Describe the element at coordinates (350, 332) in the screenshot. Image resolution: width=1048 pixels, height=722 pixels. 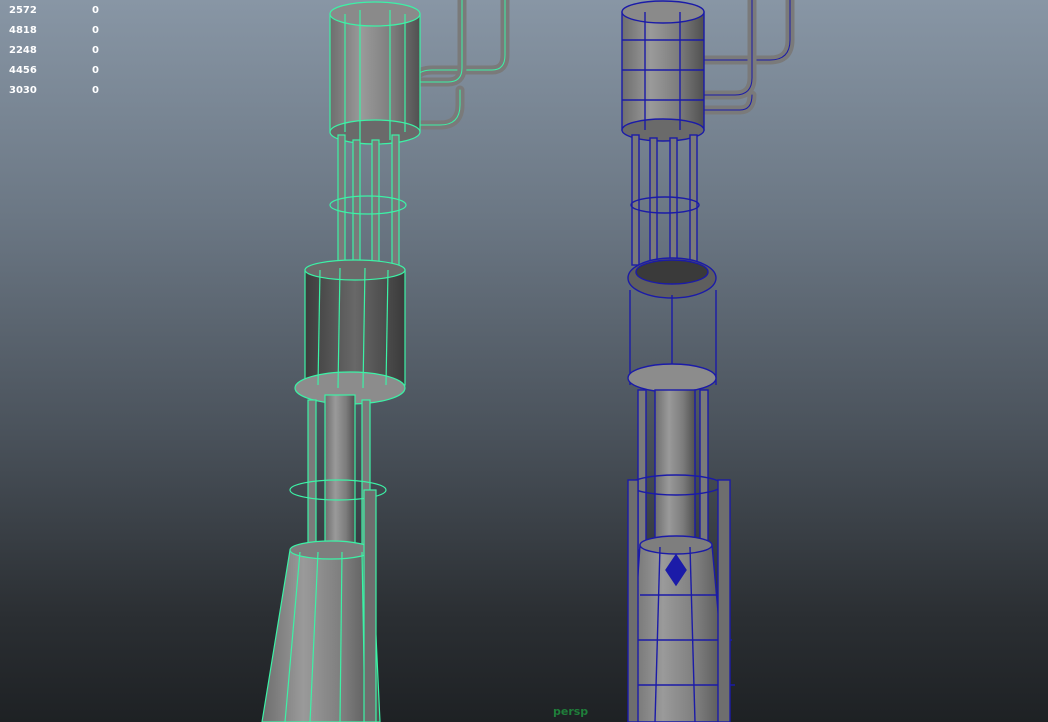
I see `middle-cylinder` at that location.